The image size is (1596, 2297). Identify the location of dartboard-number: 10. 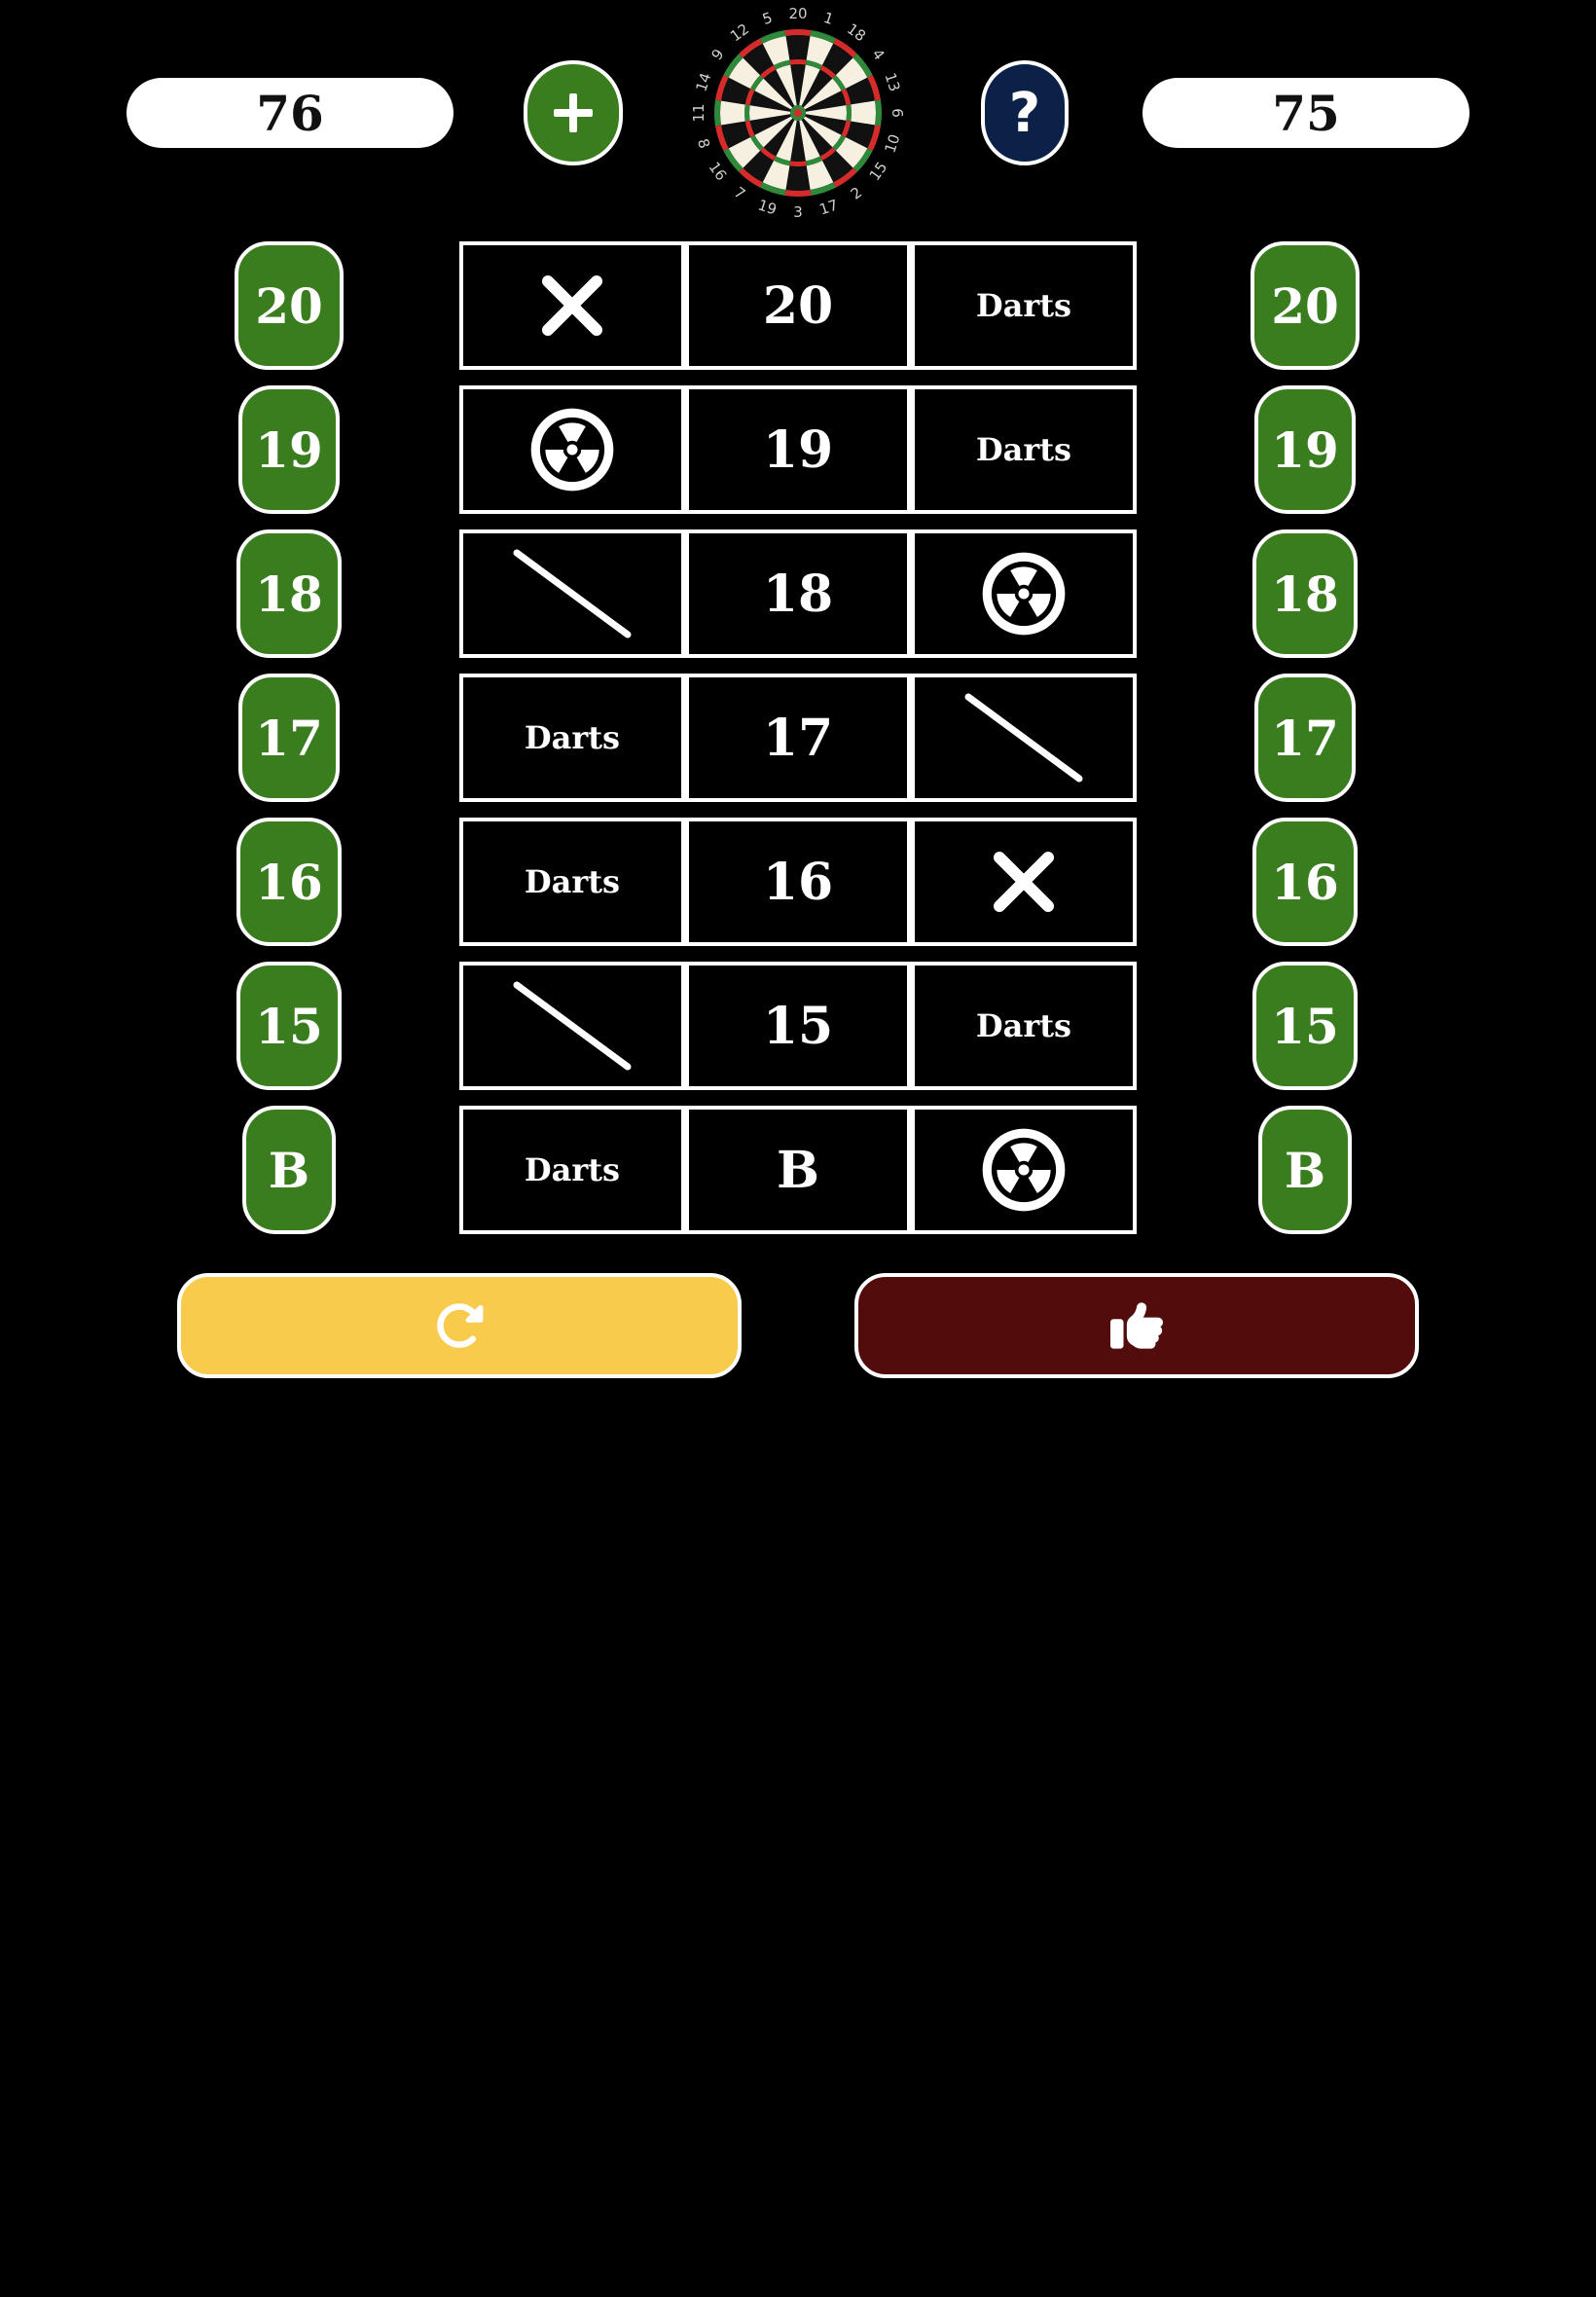
(893, 144).